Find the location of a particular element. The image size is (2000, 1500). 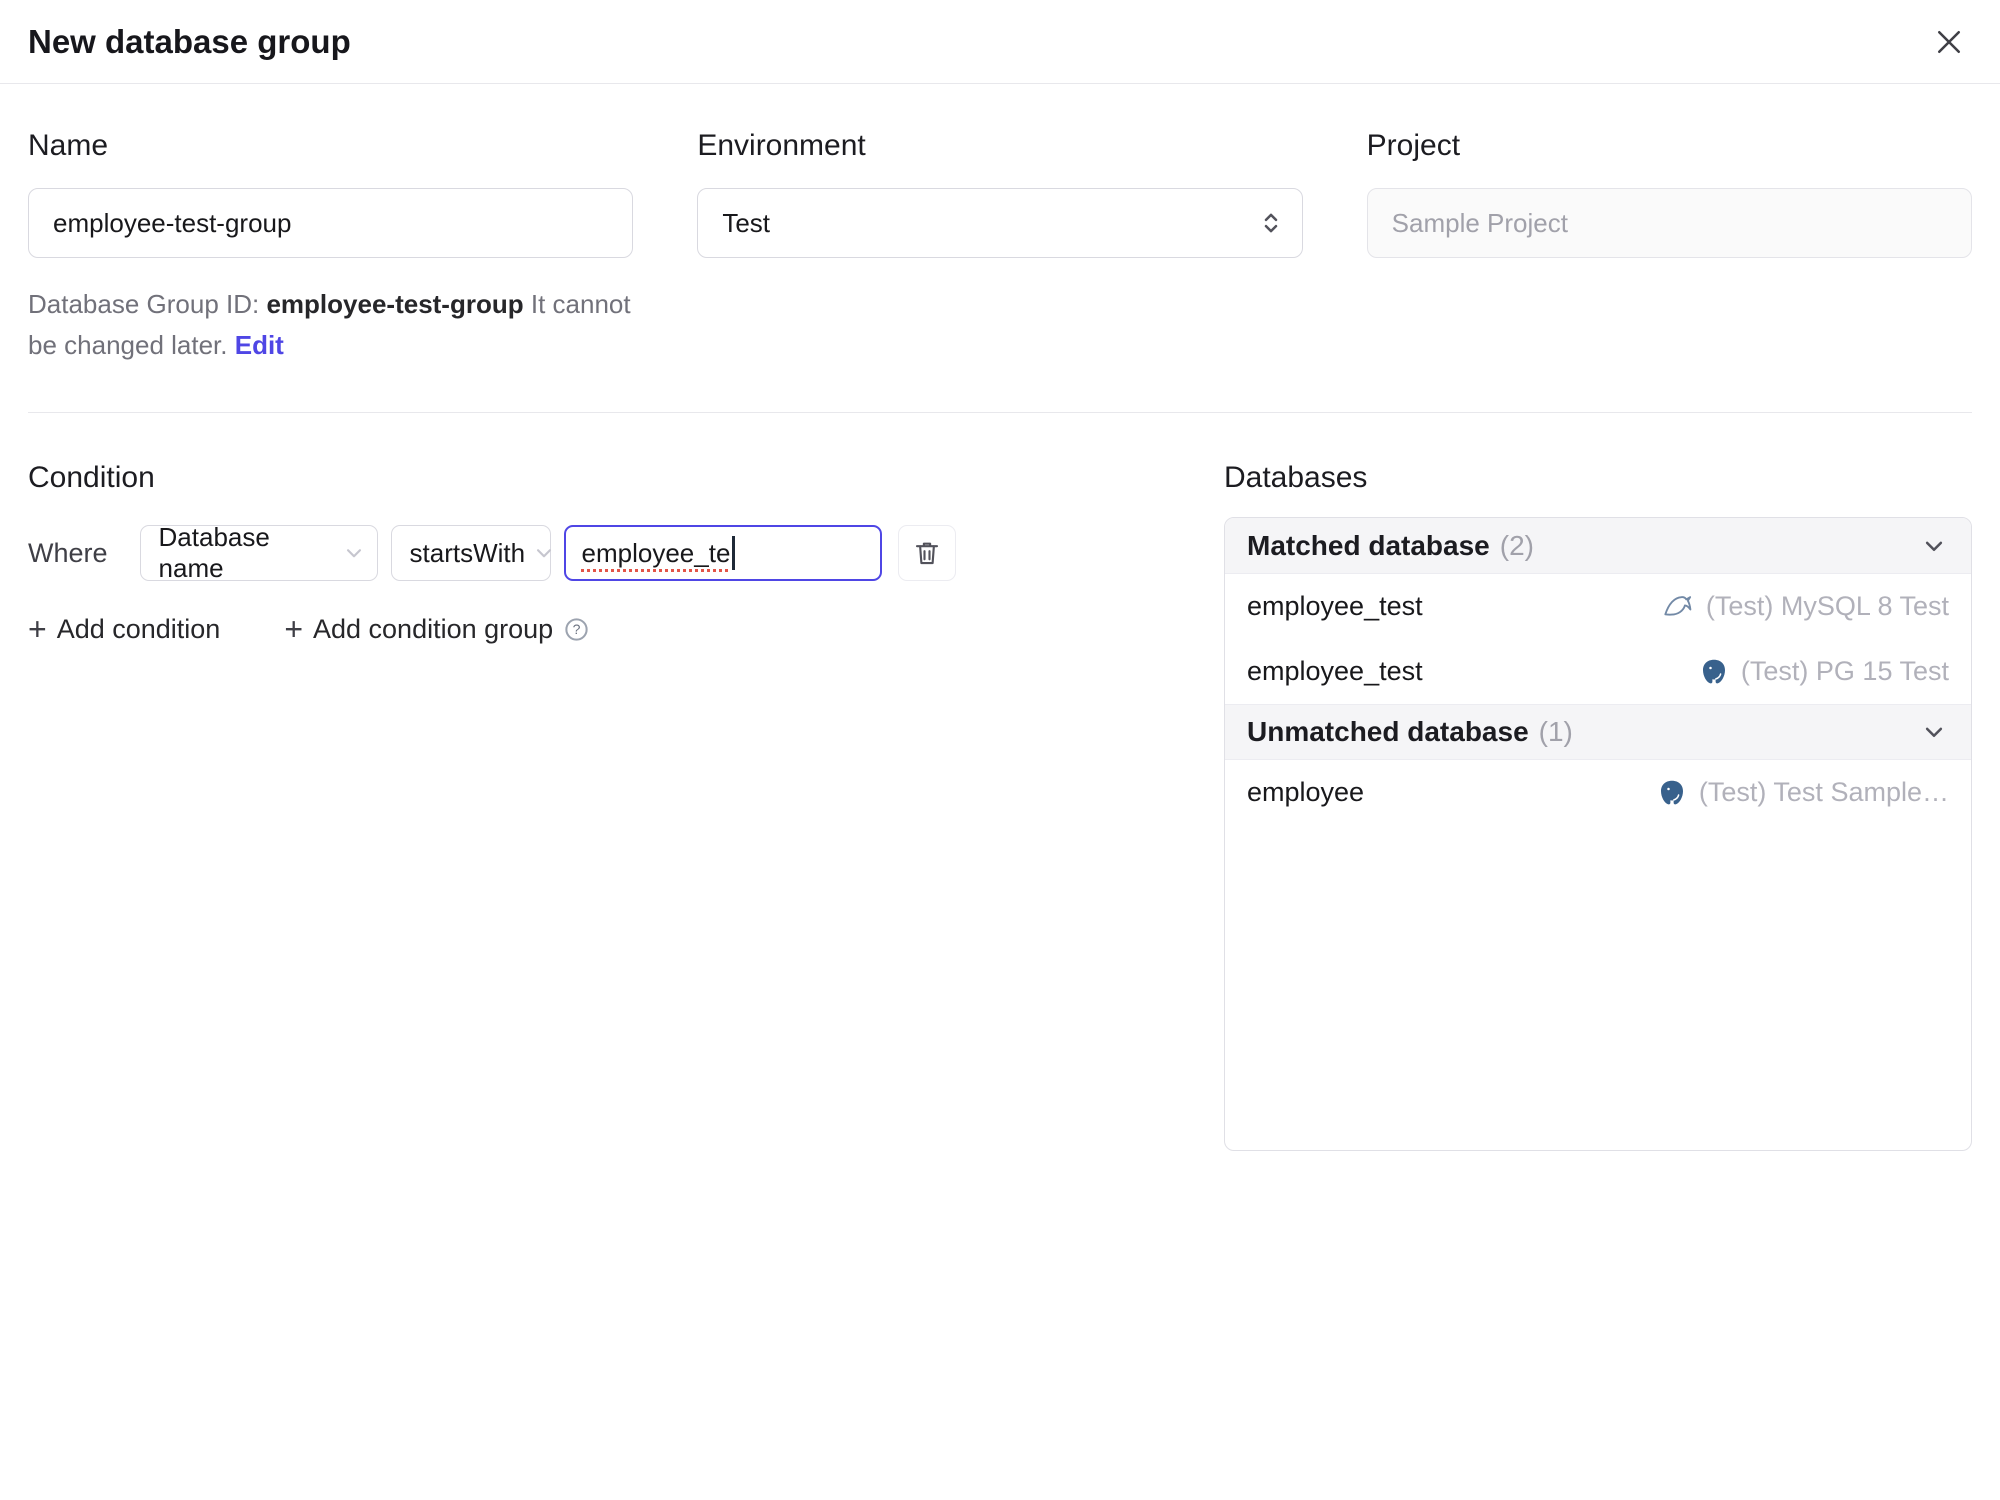

matched-database-title: Matched database is located at coordinates (1368, 545).